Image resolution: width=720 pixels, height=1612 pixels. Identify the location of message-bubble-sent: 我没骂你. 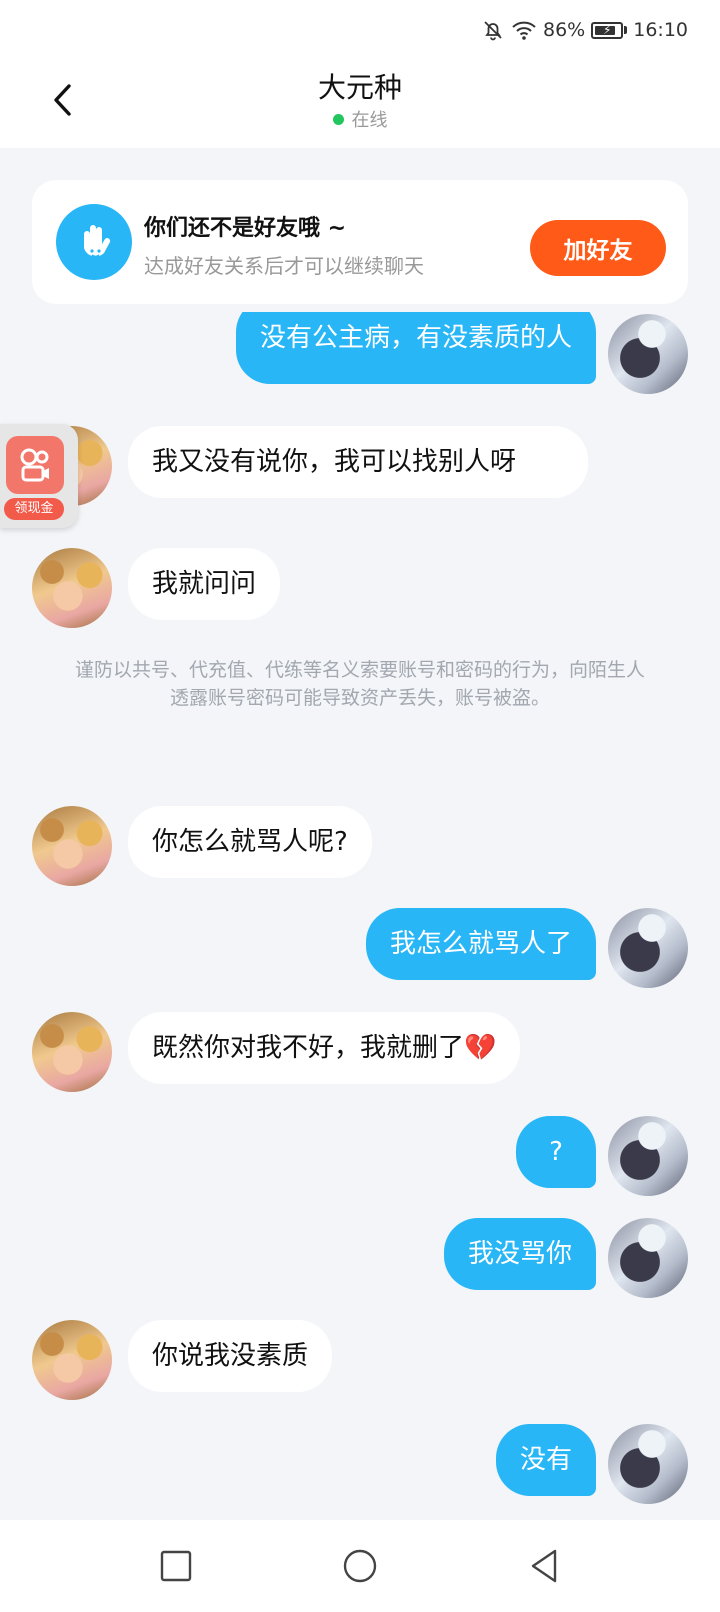
(519, 1254).